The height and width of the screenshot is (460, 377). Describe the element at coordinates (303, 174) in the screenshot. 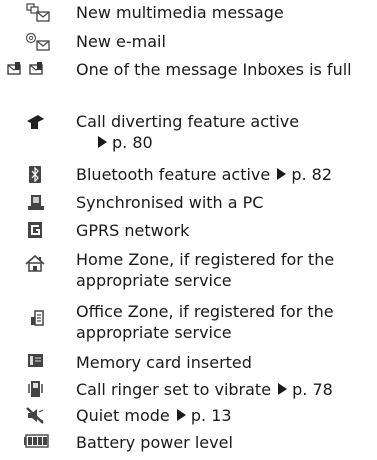

I see `page-reference: p. 82` at that location.